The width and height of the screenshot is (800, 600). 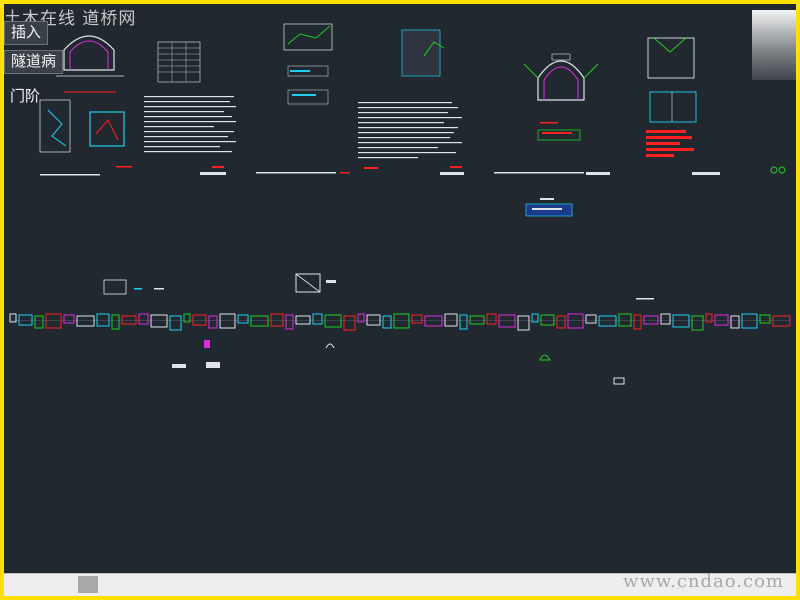 I want to click on tunnel-tab: 隧道病, so click(x=34, y=62).